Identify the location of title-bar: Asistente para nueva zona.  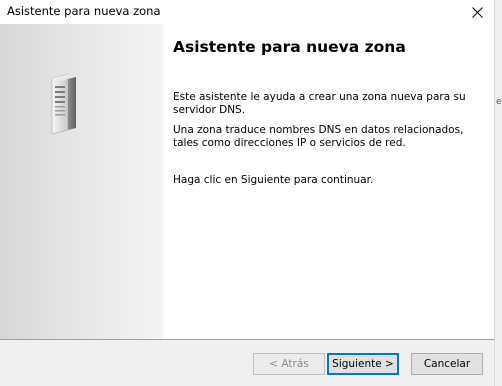
(247, 12).